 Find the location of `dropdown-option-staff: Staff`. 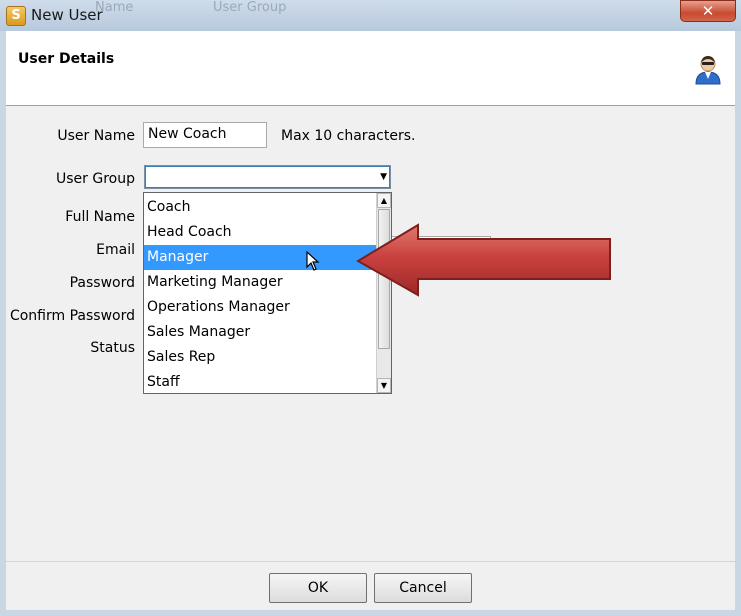

dropdown-option-staff: Staff is located at coordinates (260, 382).